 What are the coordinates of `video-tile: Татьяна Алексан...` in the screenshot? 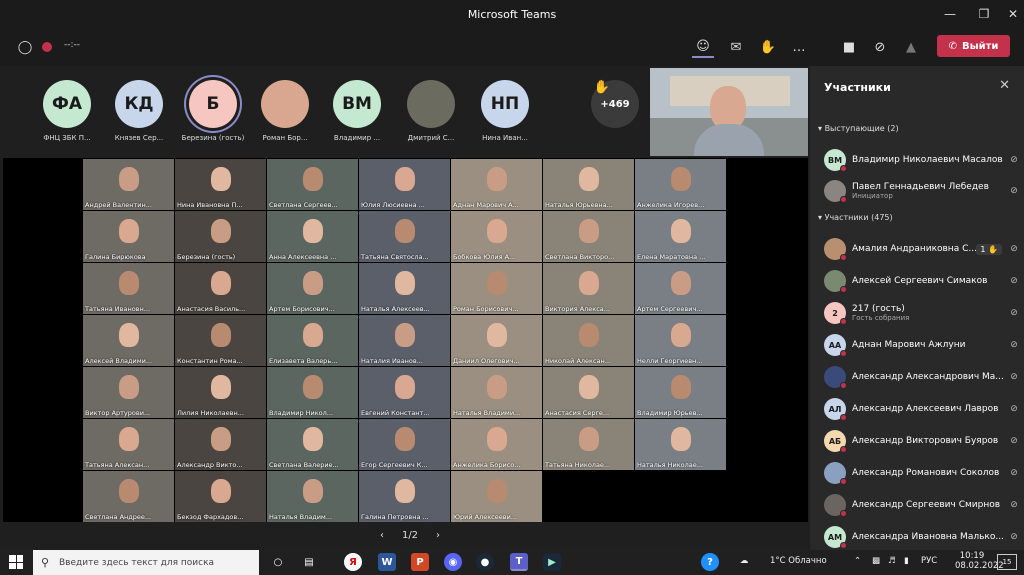 It's located at (128, 444).